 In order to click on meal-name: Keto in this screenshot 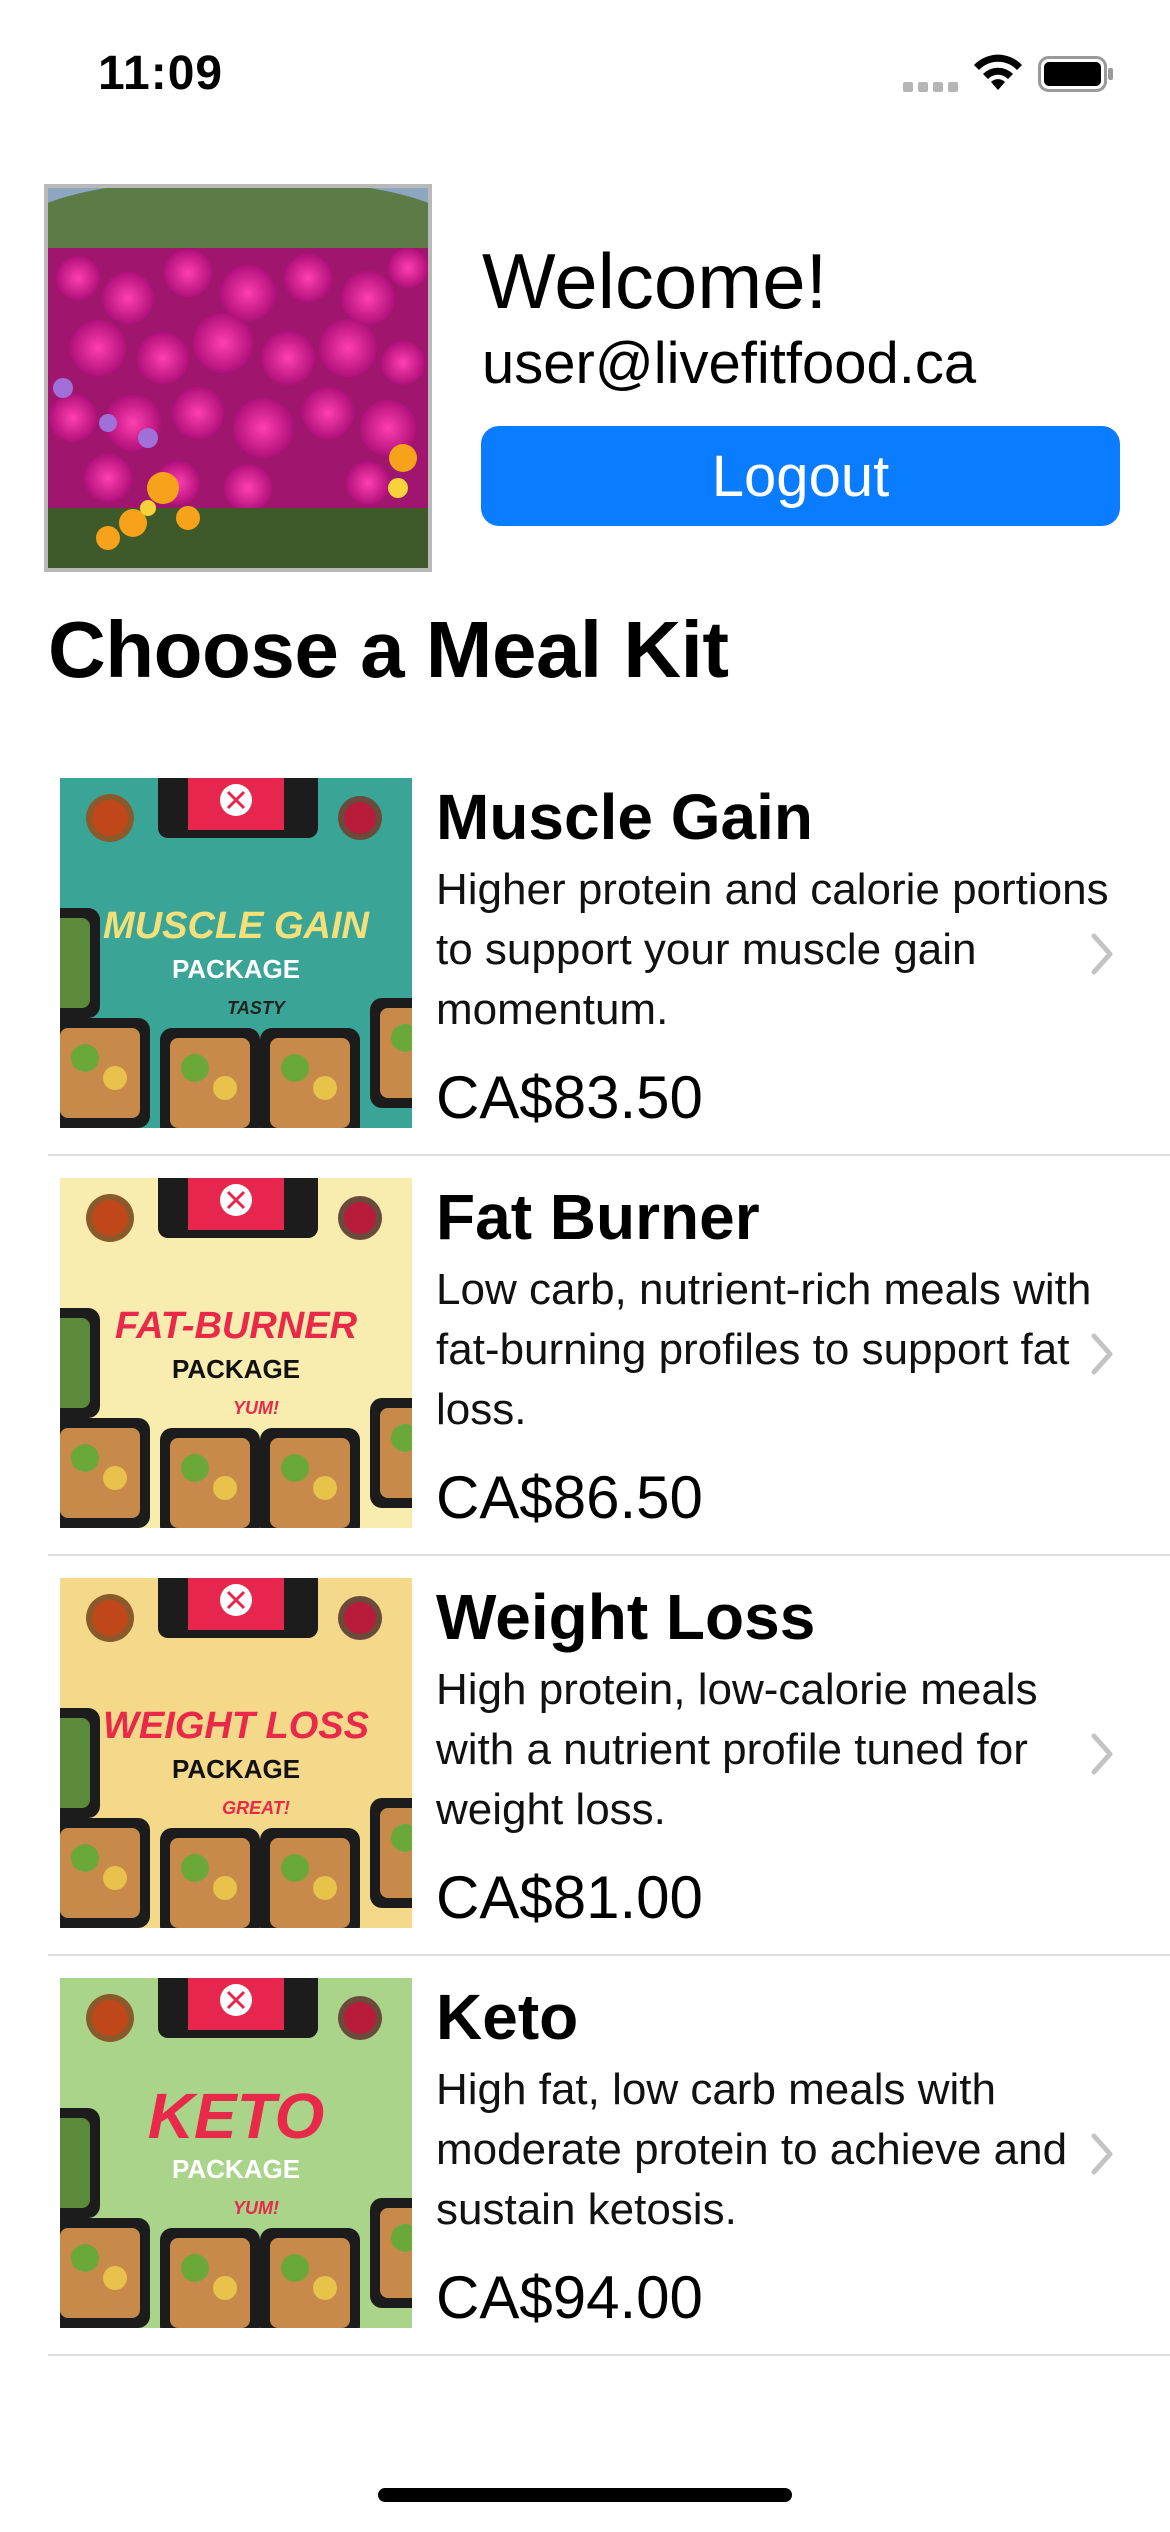, I will do `click(507, 2017)`.